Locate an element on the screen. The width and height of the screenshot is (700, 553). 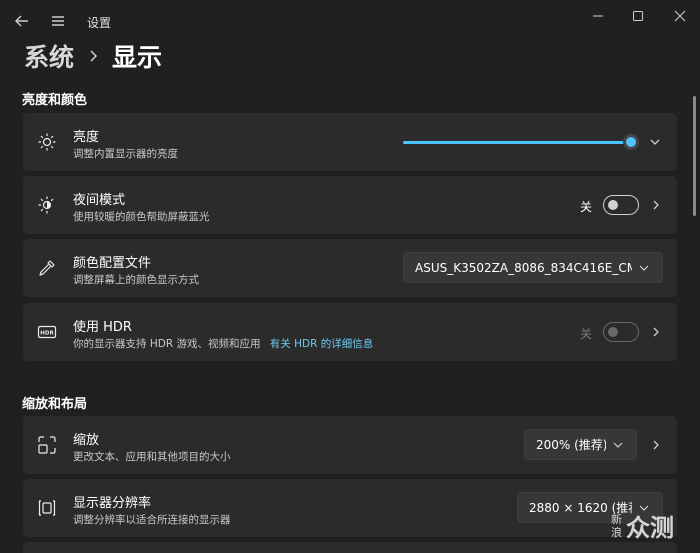
hdr-title: 使用 HDR is located at coordinates (102, 327).